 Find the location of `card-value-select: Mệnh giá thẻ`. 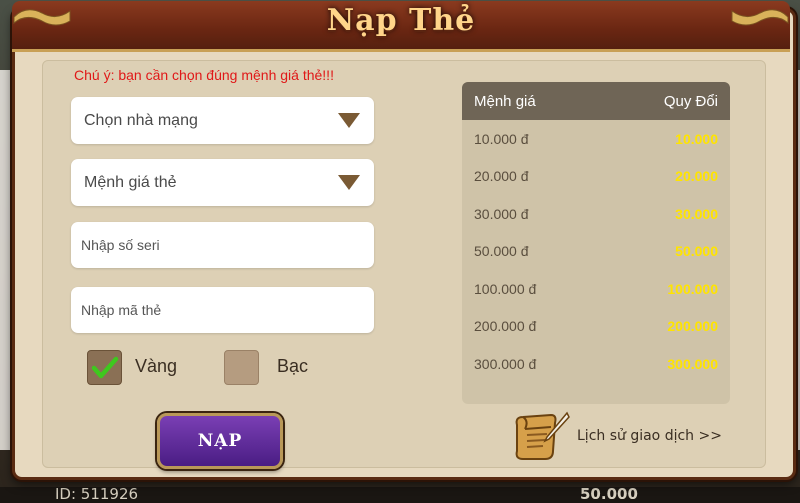

card-value-select: Mệnh giá thẻ is located at coordinates (222, 182).